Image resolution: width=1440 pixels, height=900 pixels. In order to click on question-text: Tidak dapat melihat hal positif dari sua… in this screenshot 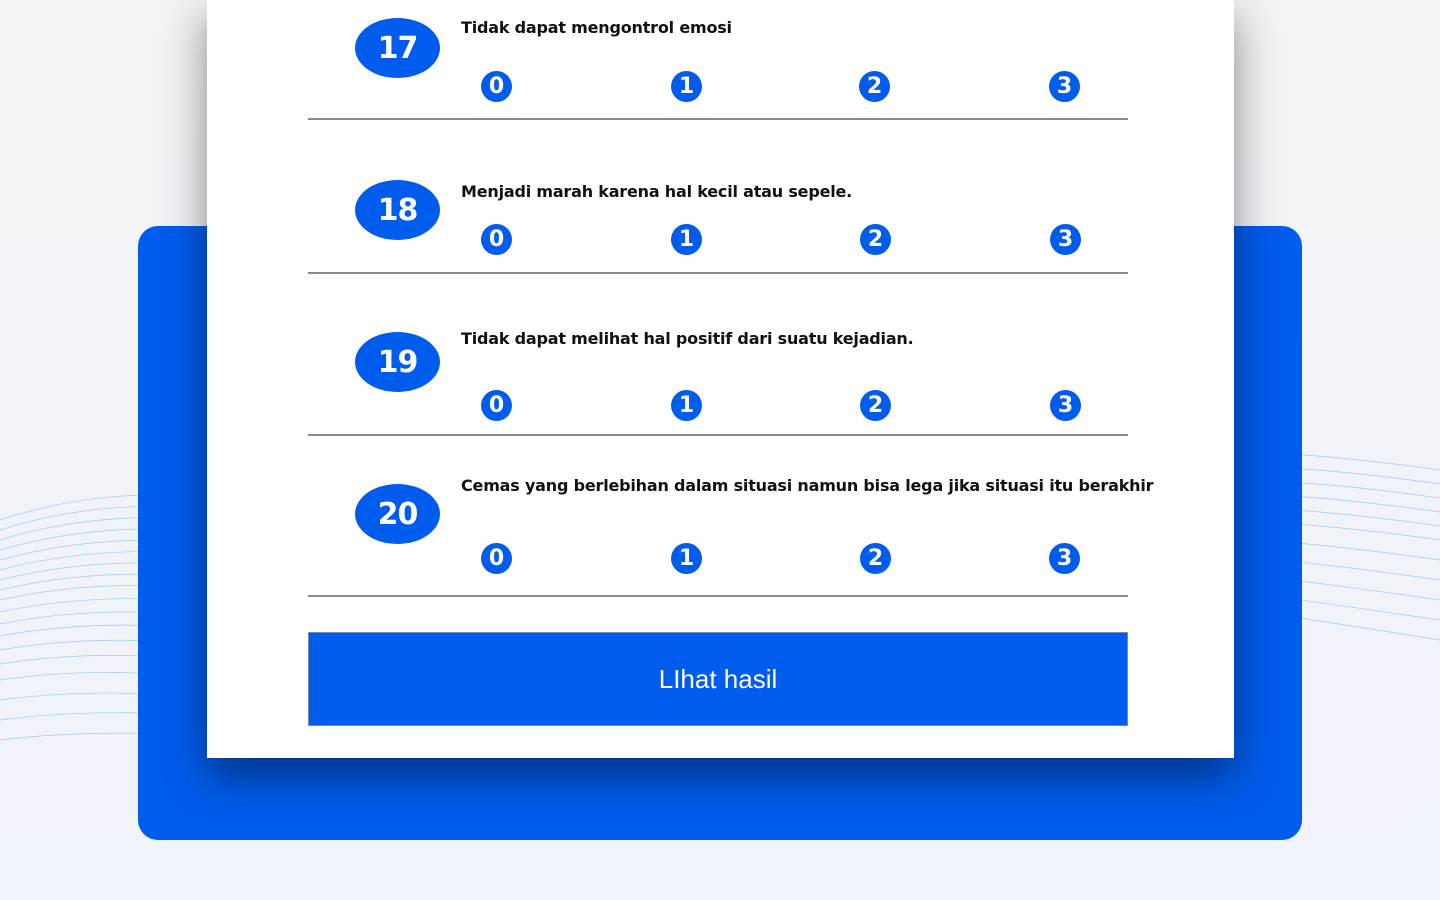, I will do `click(687, 338)`.